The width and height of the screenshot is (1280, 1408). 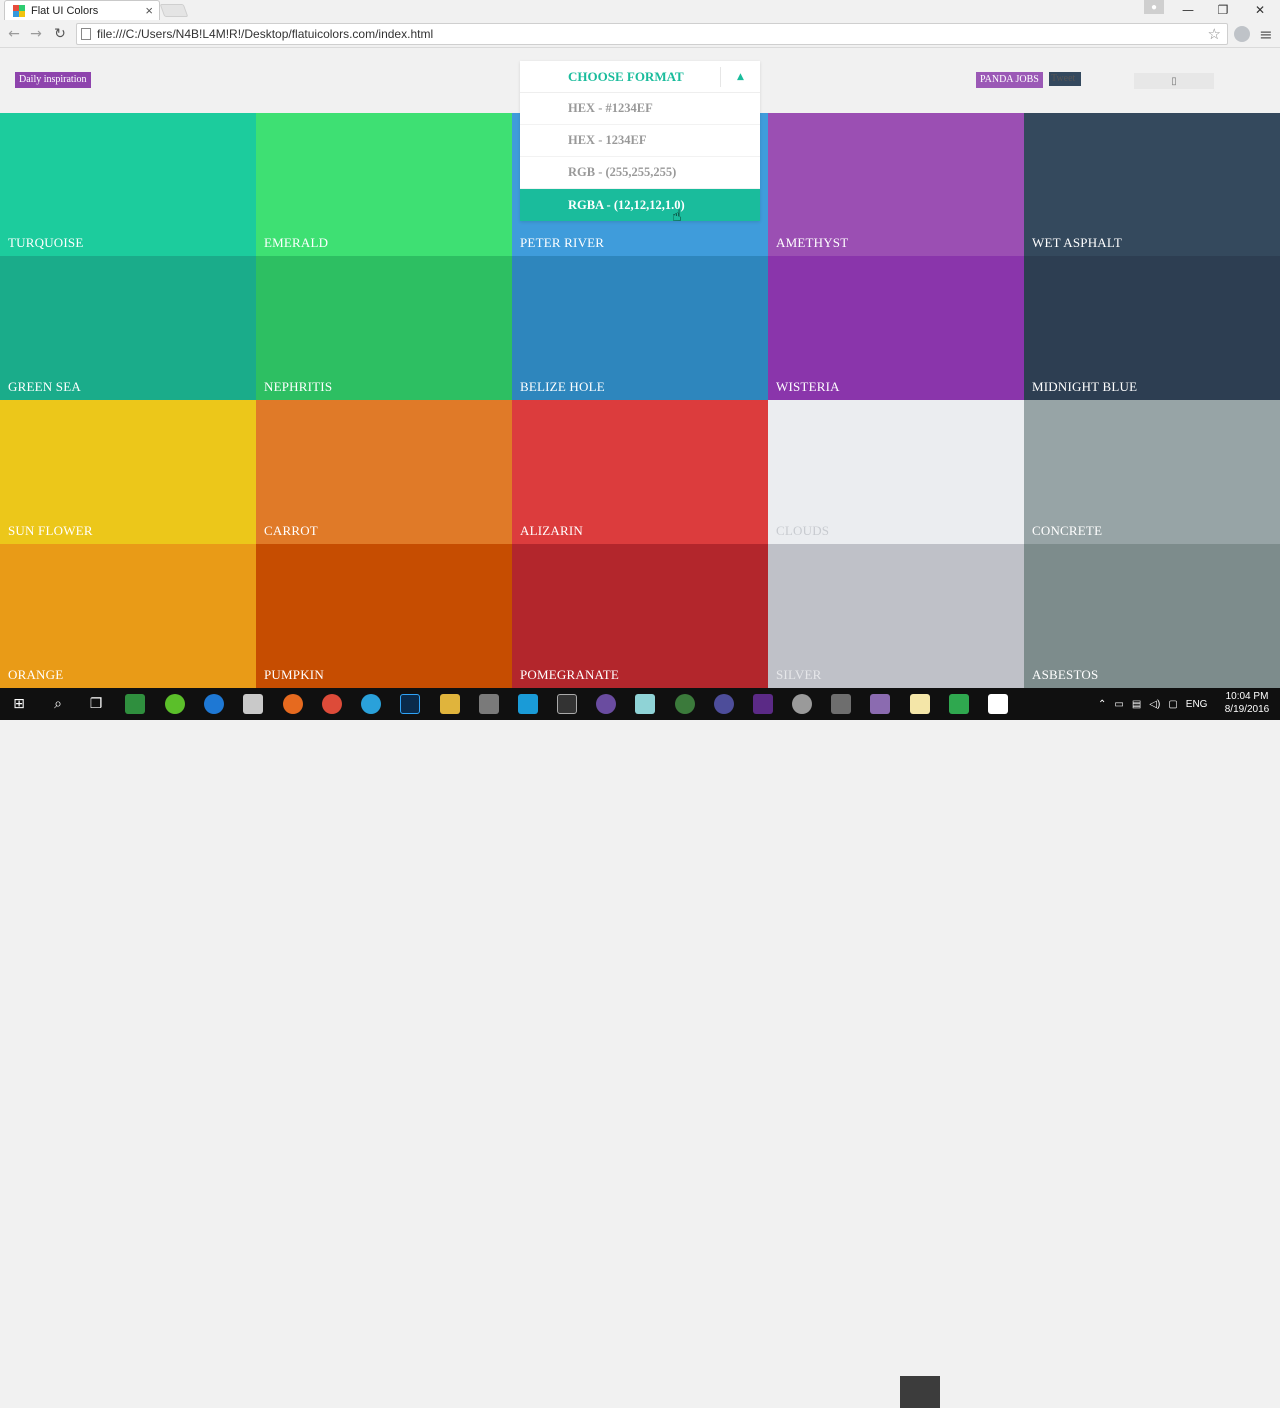 I want to click on browser-titlebar: Flat UI Colors × ● — ❐ ✕, so click(x=640, y=10).